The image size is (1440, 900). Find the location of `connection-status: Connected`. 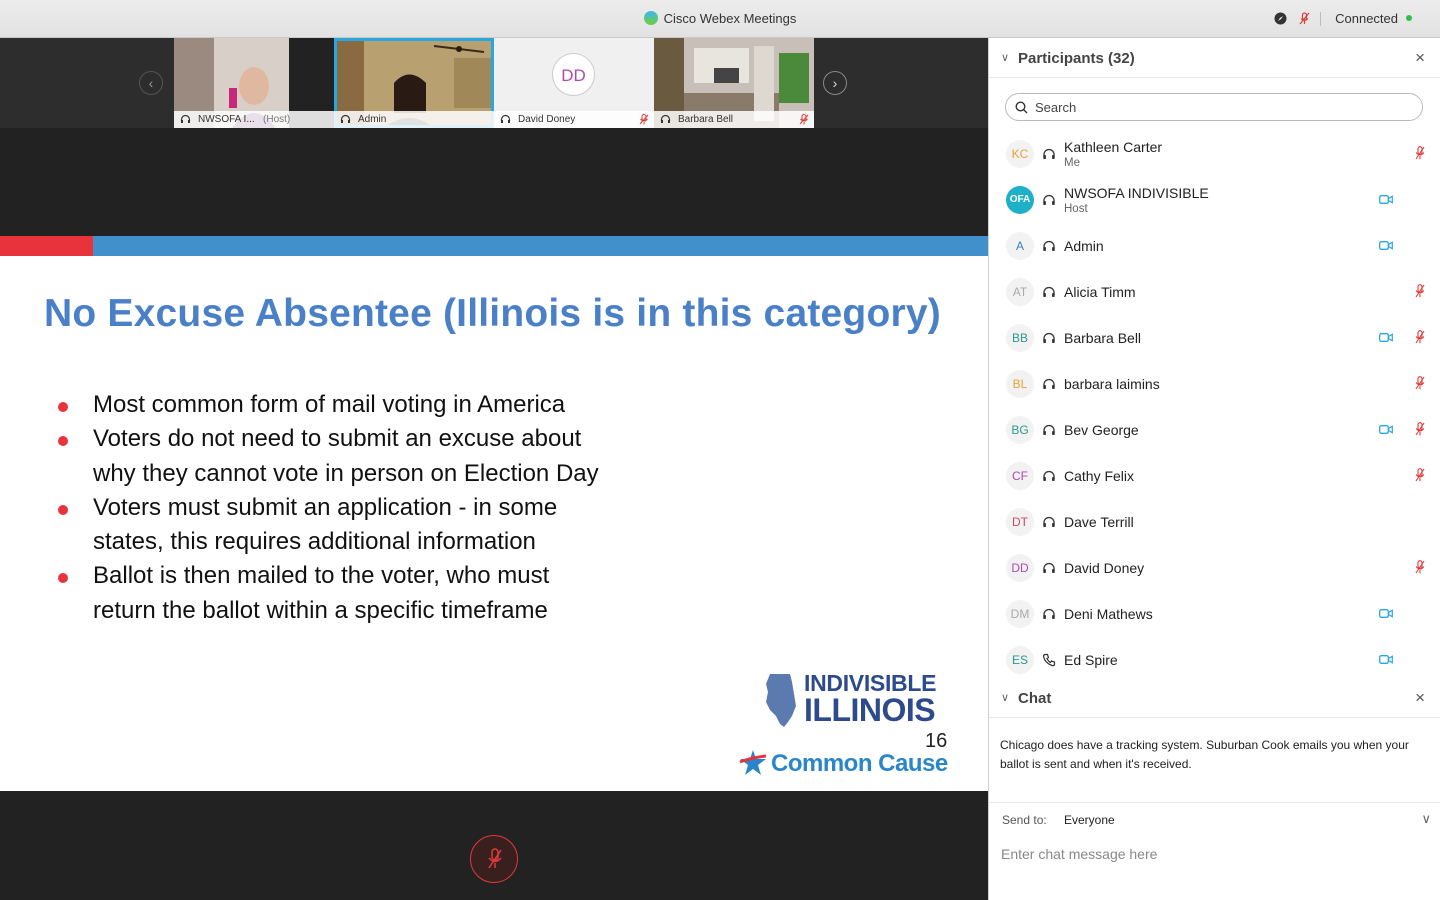

connection-status: Connected is located at coordinates (1373, 18).